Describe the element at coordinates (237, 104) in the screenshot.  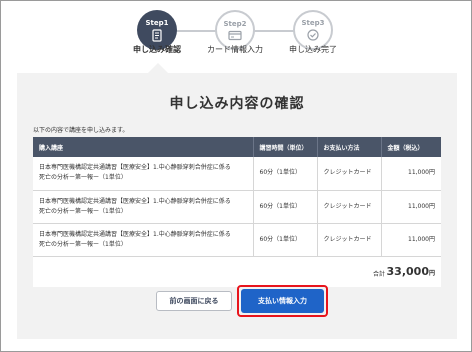
I see `page-title: 申し込み内容の確認` at that location.